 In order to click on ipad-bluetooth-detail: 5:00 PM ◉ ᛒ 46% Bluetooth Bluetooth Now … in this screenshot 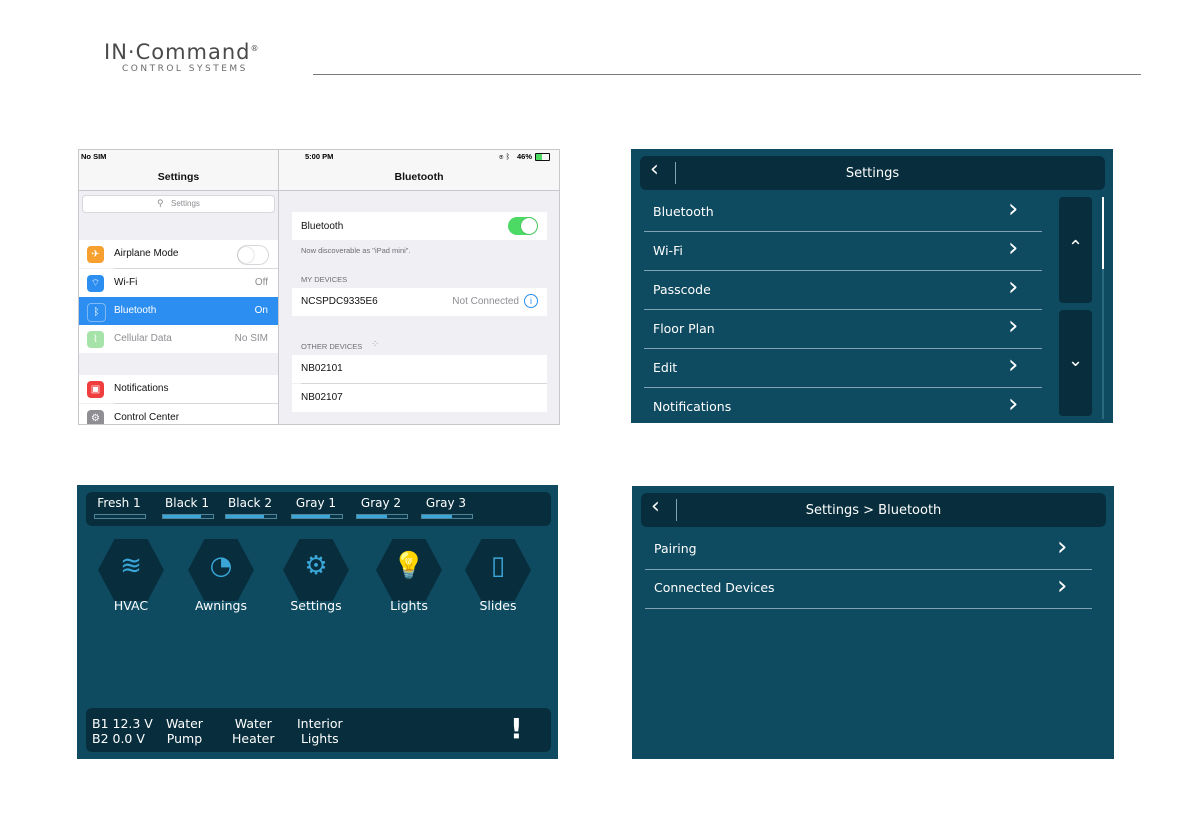, I will do `click(419, 287)`.